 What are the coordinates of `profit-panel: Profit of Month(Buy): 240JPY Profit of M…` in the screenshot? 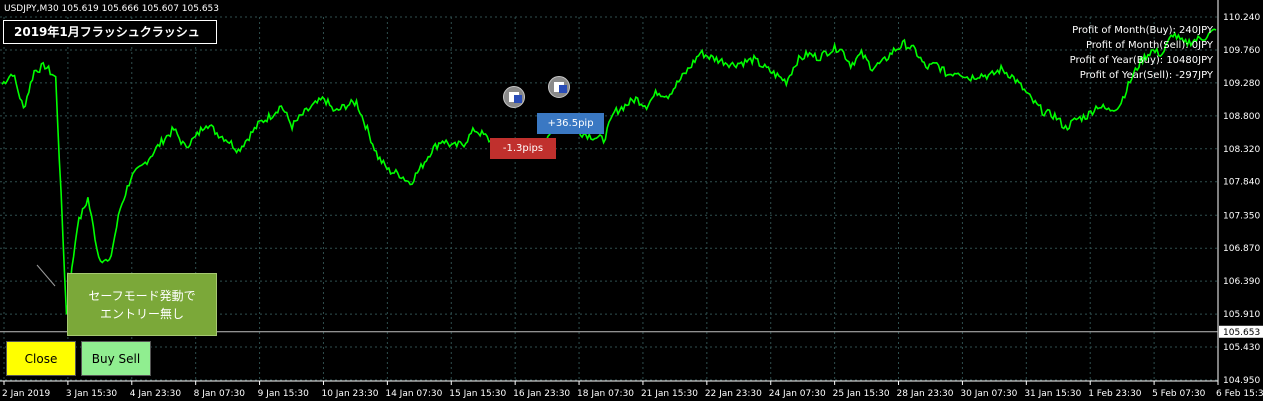 It's located at (1141, 53).